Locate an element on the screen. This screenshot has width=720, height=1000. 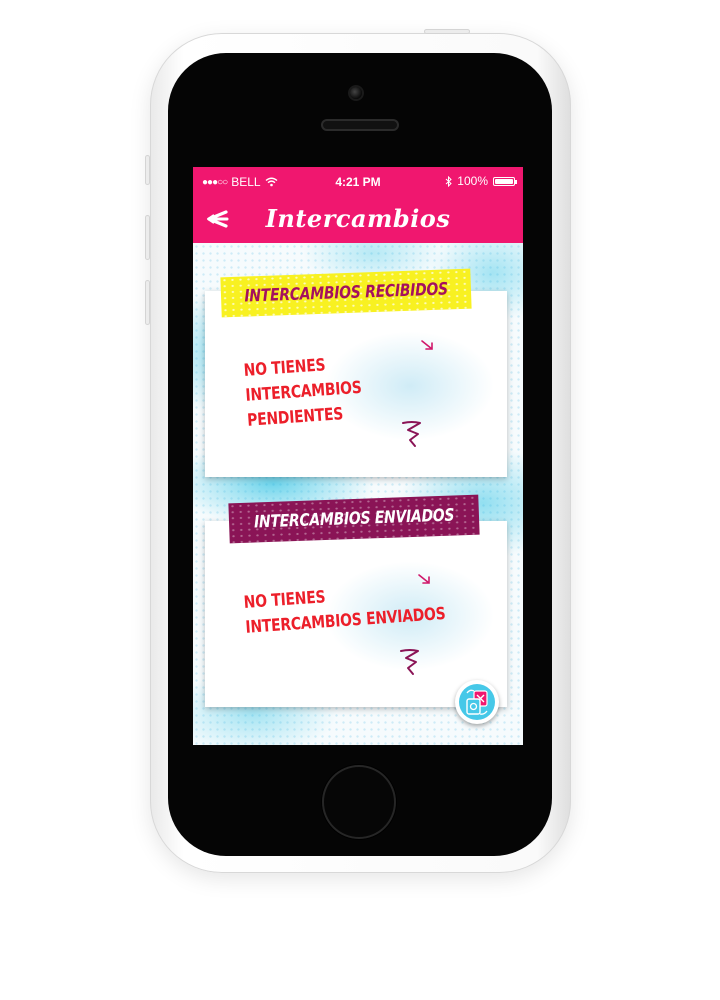
new-exchange-button is located at coordinates (477, 702).